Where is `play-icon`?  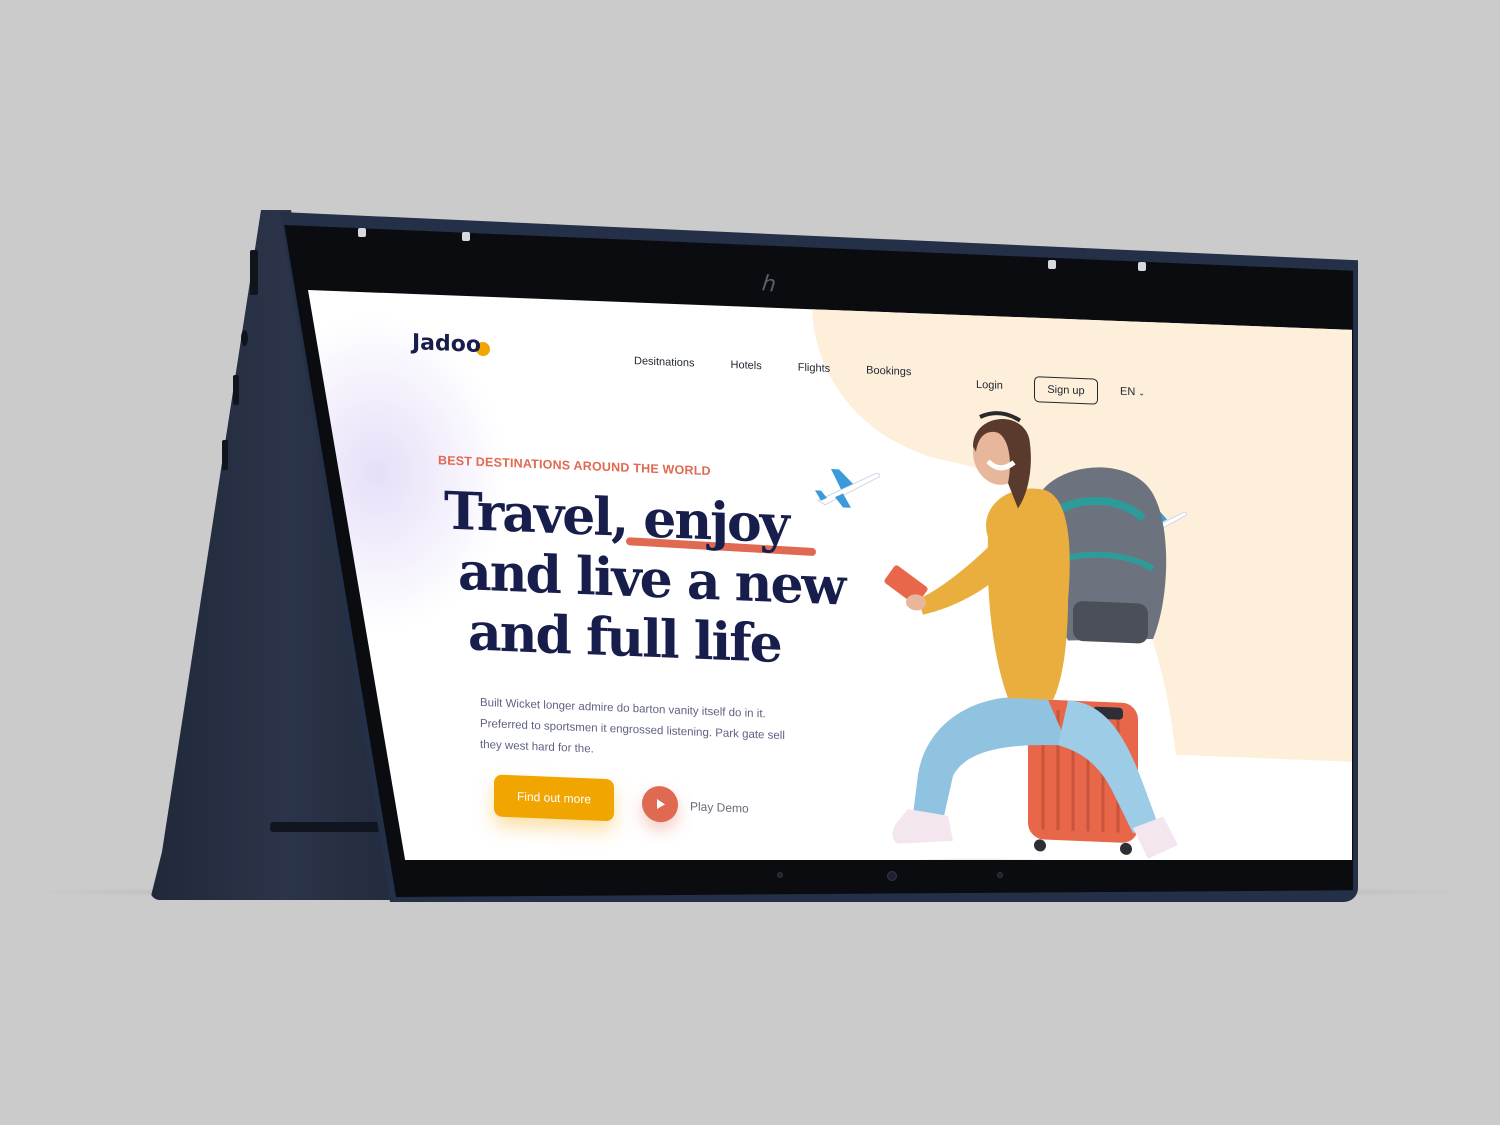
play-icon is located at coordinates (661, 804).